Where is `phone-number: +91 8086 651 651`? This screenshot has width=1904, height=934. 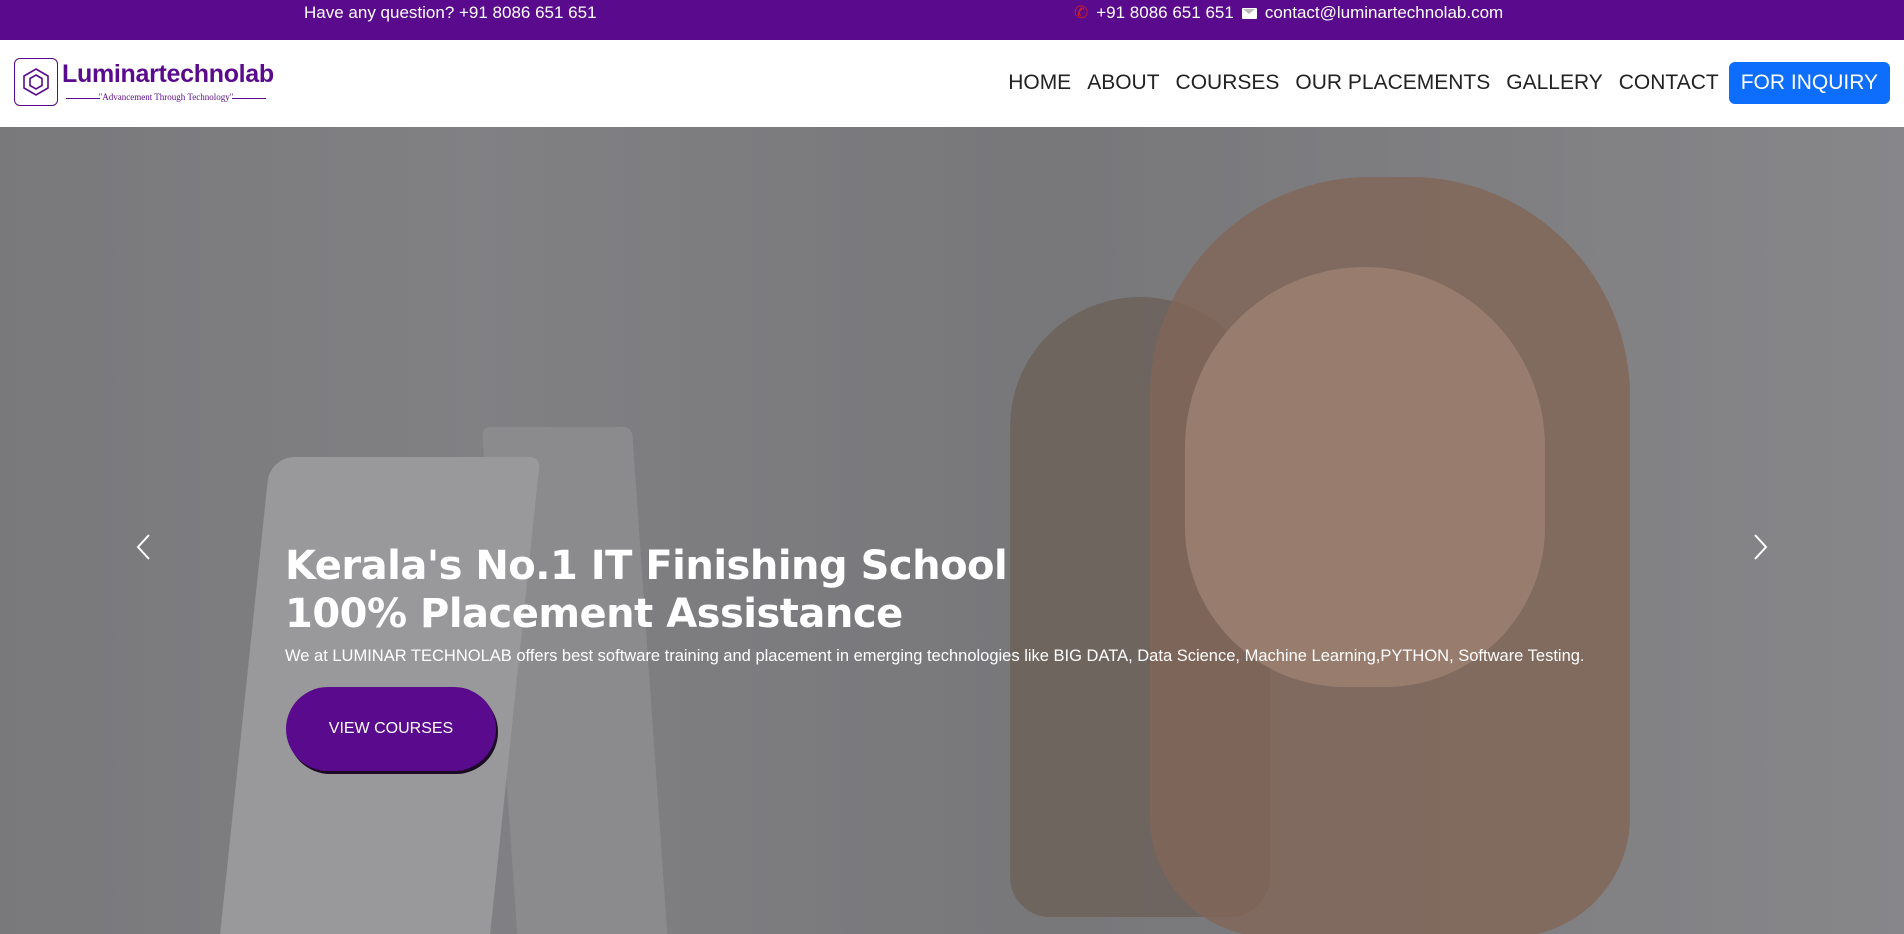 phone-number: +91 8086 651 651 is located at coordinates (1165, 13).